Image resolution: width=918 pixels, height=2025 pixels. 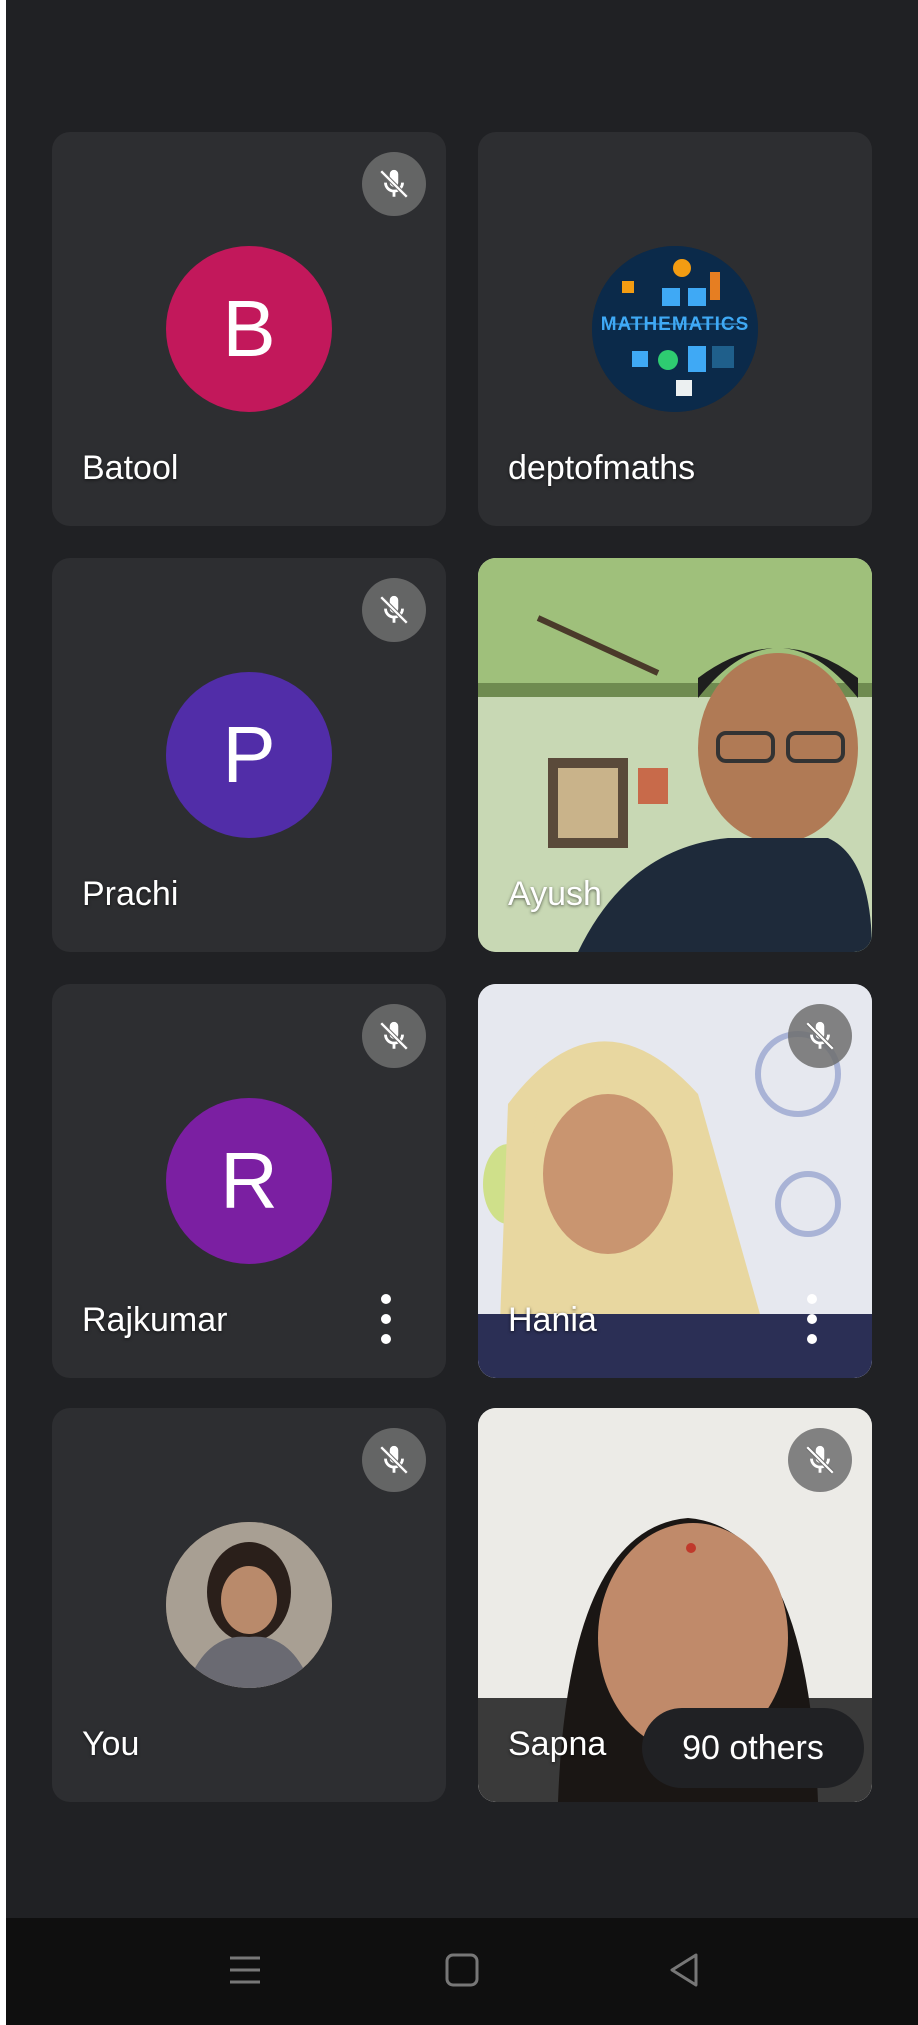 What do you see at coordinates (130, 894) in the screenshot?
I see `participant-name: Prachi` at bounding box center [130, 894].